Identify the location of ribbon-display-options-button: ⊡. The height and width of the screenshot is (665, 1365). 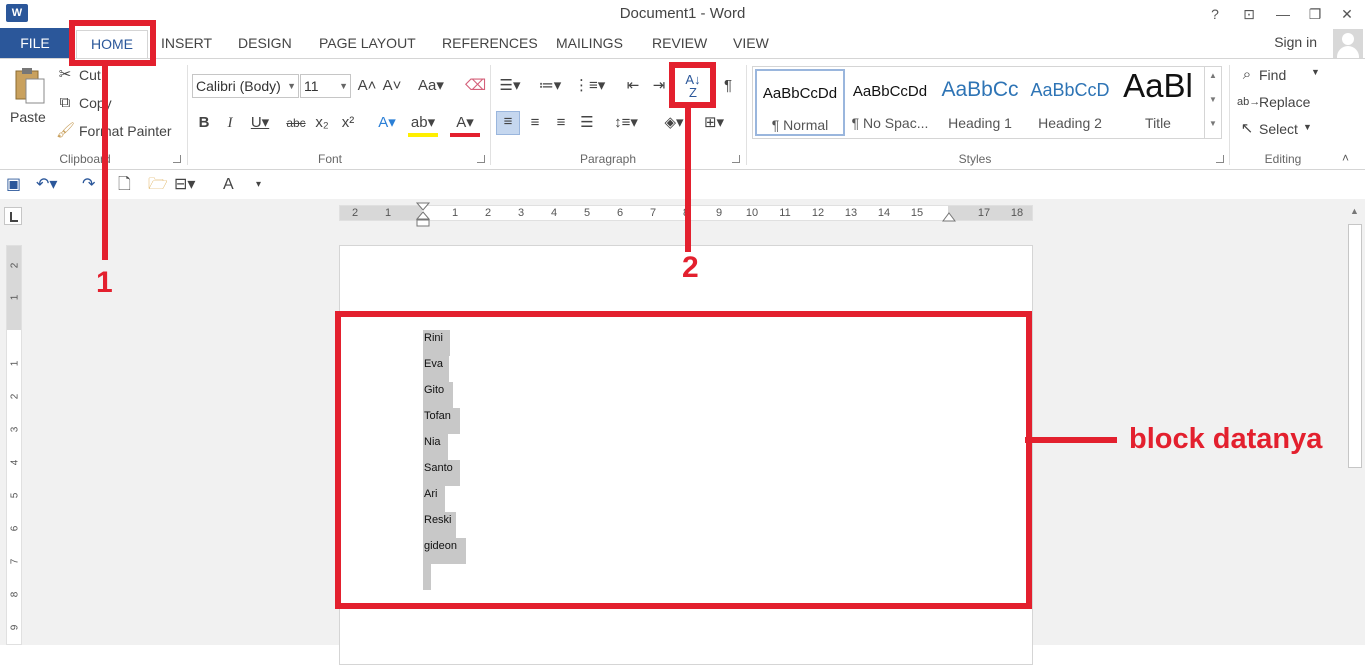
(1249, 14).